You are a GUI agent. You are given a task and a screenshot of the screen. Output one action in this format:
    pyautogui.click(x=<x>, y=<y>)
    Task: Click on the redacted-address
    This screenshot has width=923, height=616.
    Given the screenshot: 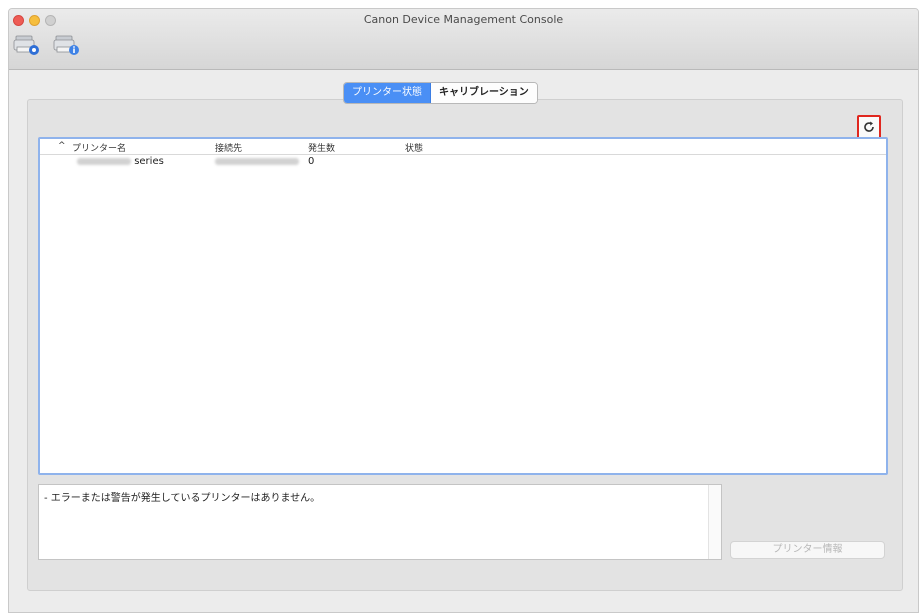 What is the action you would take?
    pyautogui.click(x=257, y=161)
    